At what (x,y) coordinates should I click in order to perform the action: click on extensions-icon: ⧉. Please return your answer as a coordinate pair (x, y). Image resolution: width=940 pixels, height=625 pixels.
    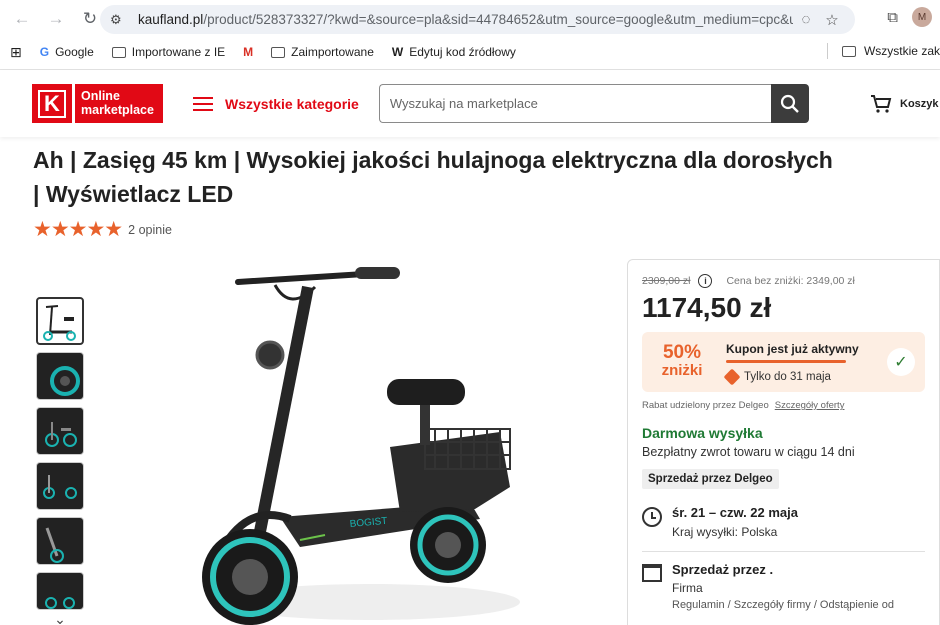
    Looking at the image, I should click on (892, 17).